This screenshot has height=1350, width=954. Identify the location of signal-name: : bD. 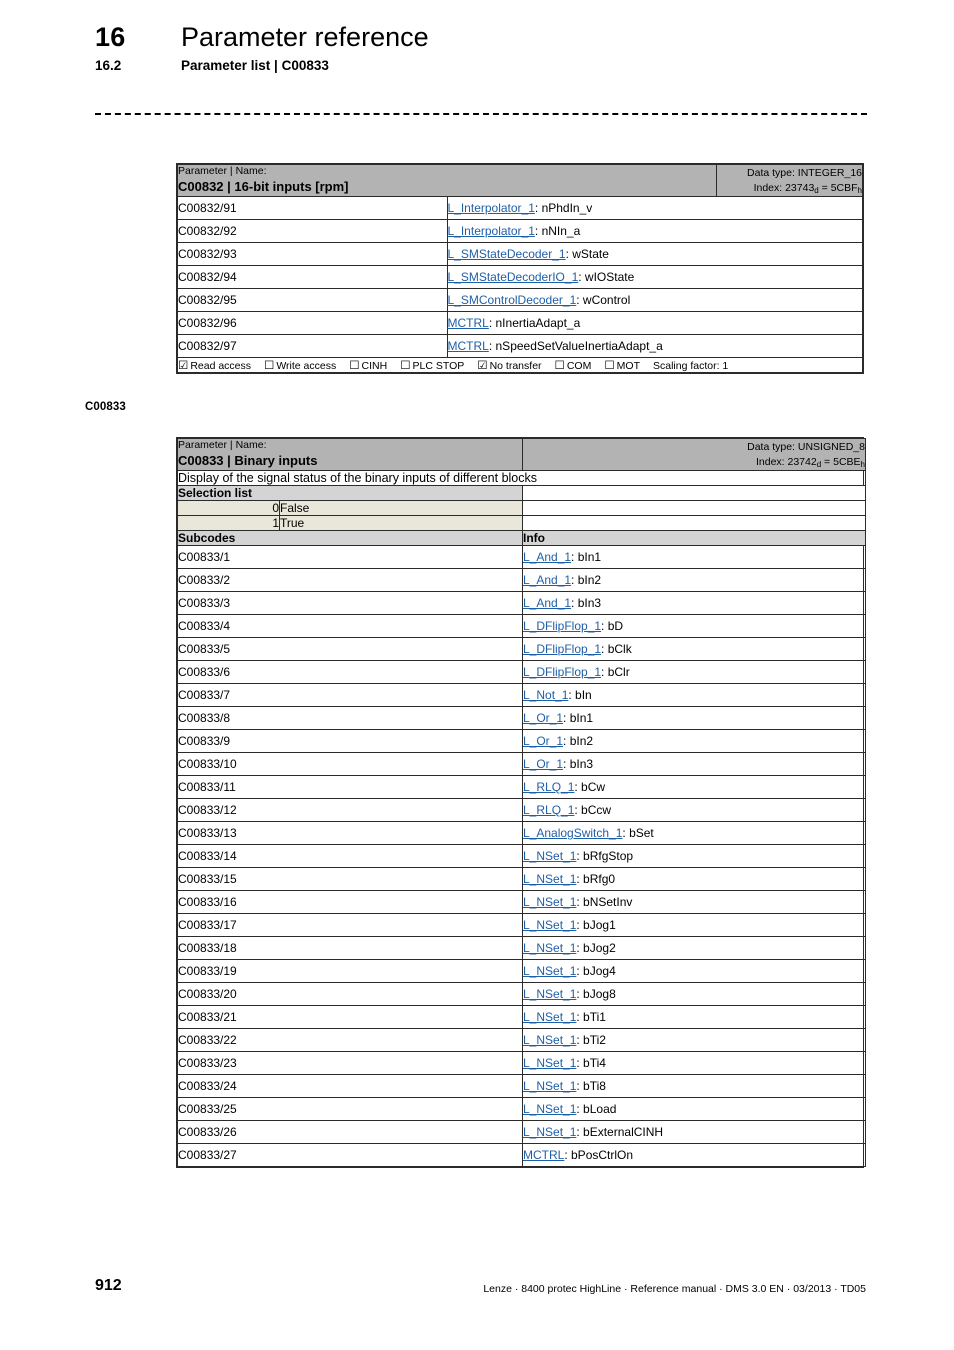
(612, 626).